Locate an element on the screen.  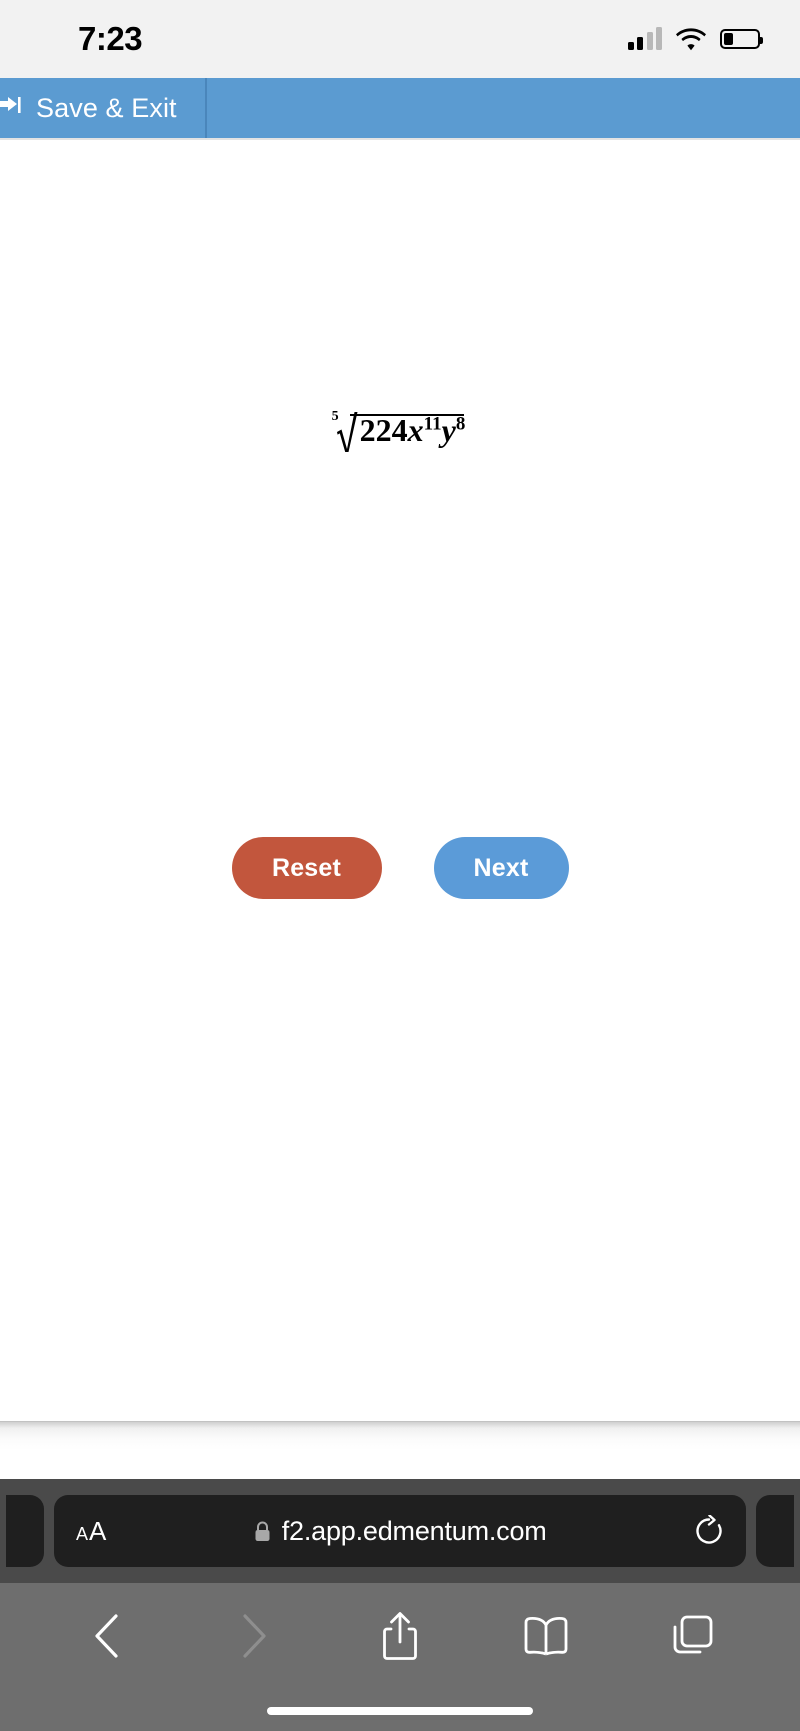
share-button is located at coordinates (400, 1636).